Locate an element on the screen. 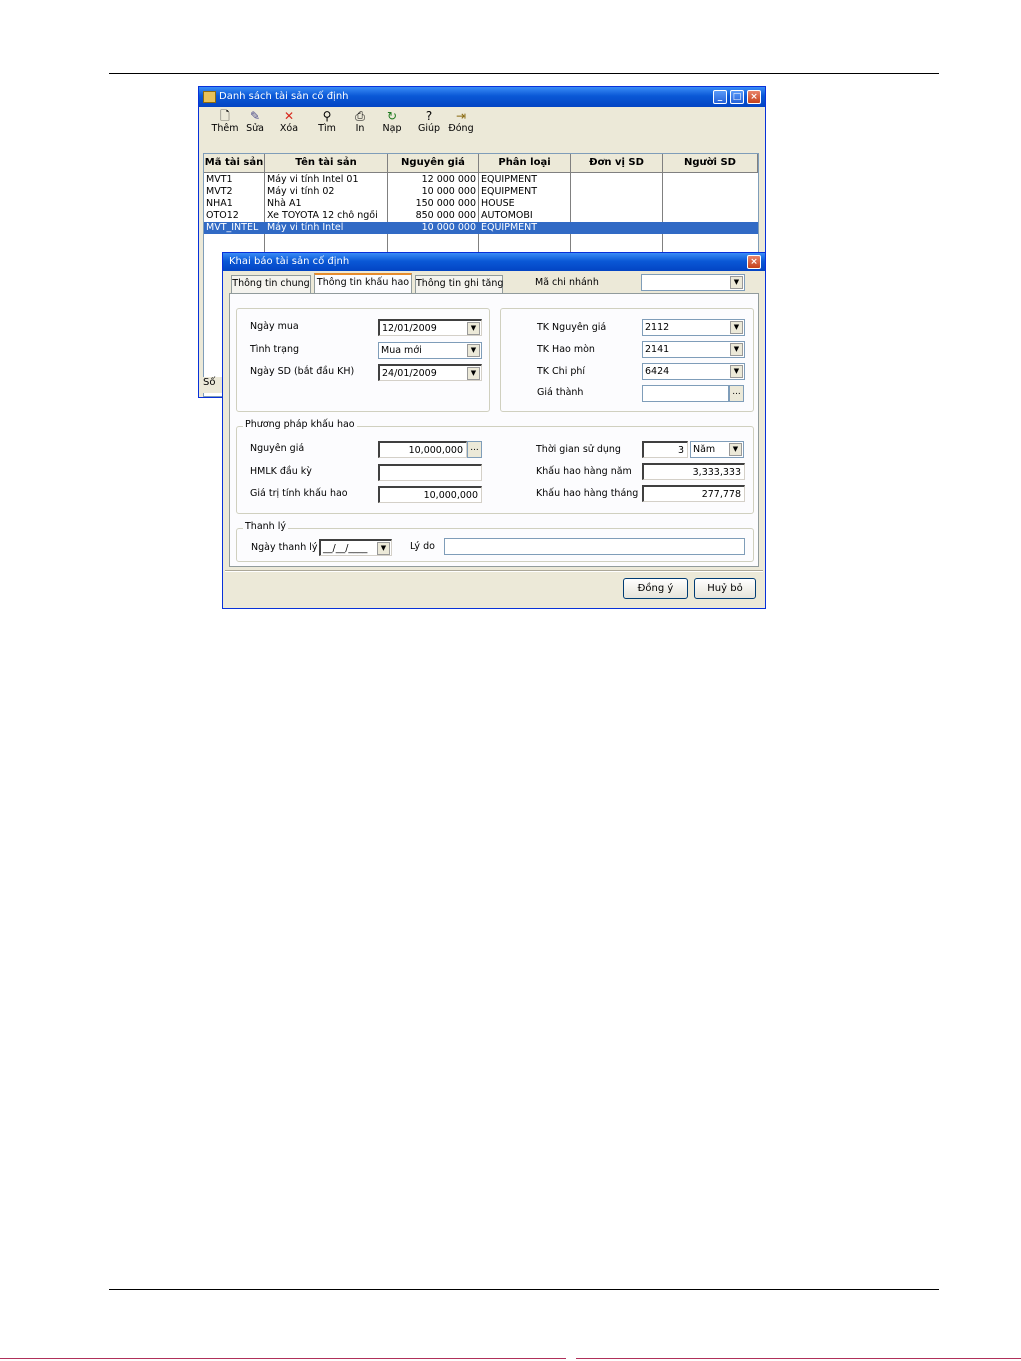 The width and height of the screenshot is (1021, 1361). cell-category: AUTOMOBI is located at coordinates (507, 215).